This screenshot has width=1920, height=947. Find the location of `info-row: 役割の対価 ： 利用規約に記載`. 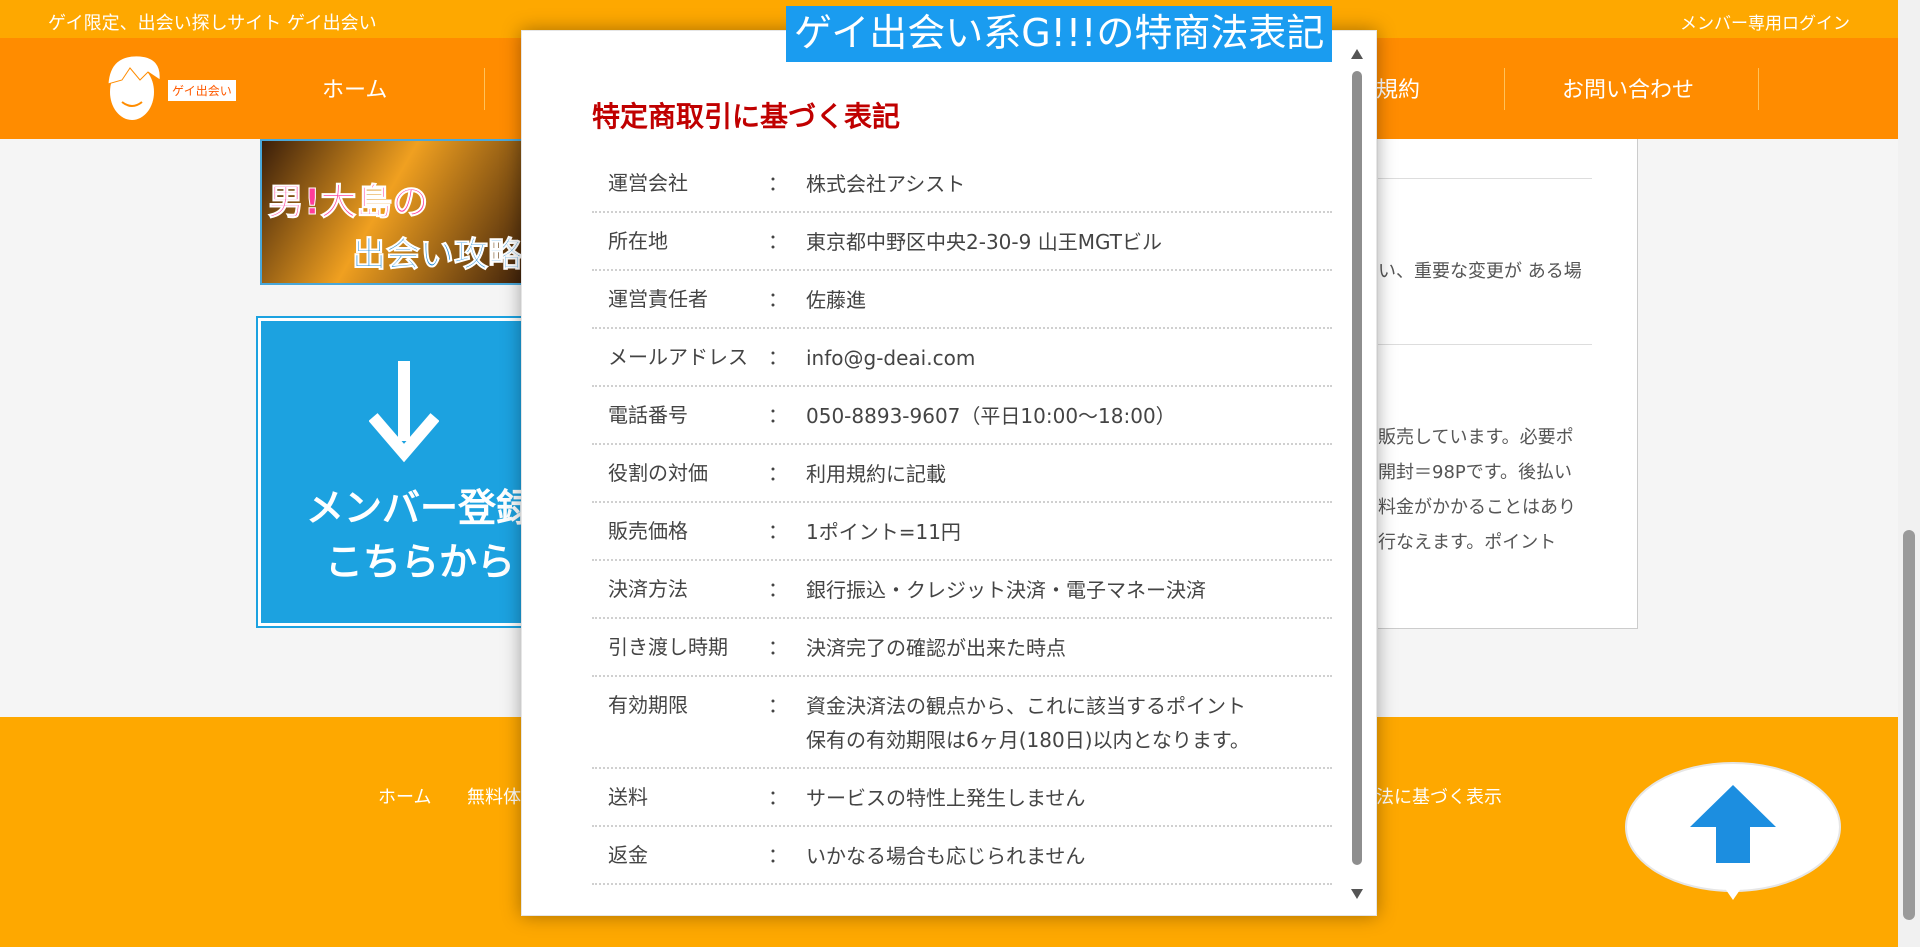

info-row: 役割の対価 ： 利用規約に記載 is located at coordinates (962, 474).